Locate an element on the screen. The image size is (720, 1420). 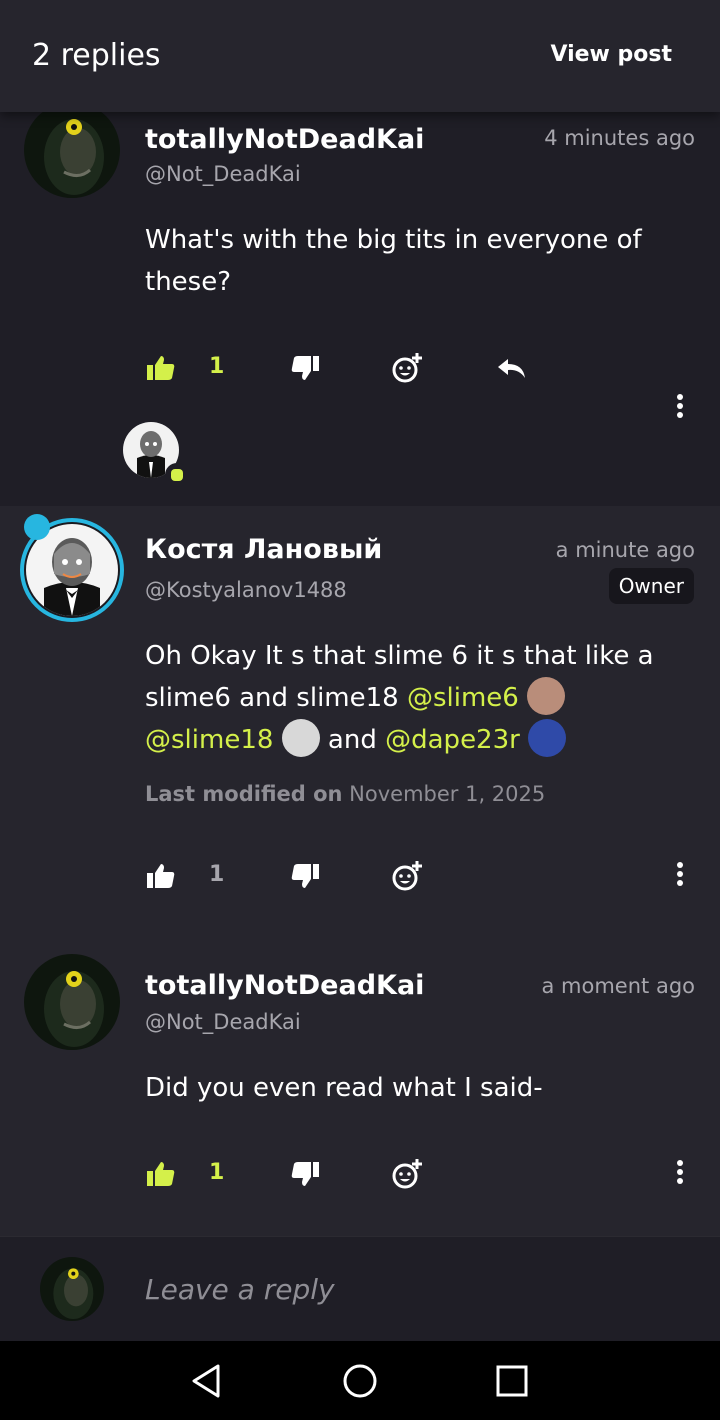
recents-icon is located at coordinates (512, 1381).